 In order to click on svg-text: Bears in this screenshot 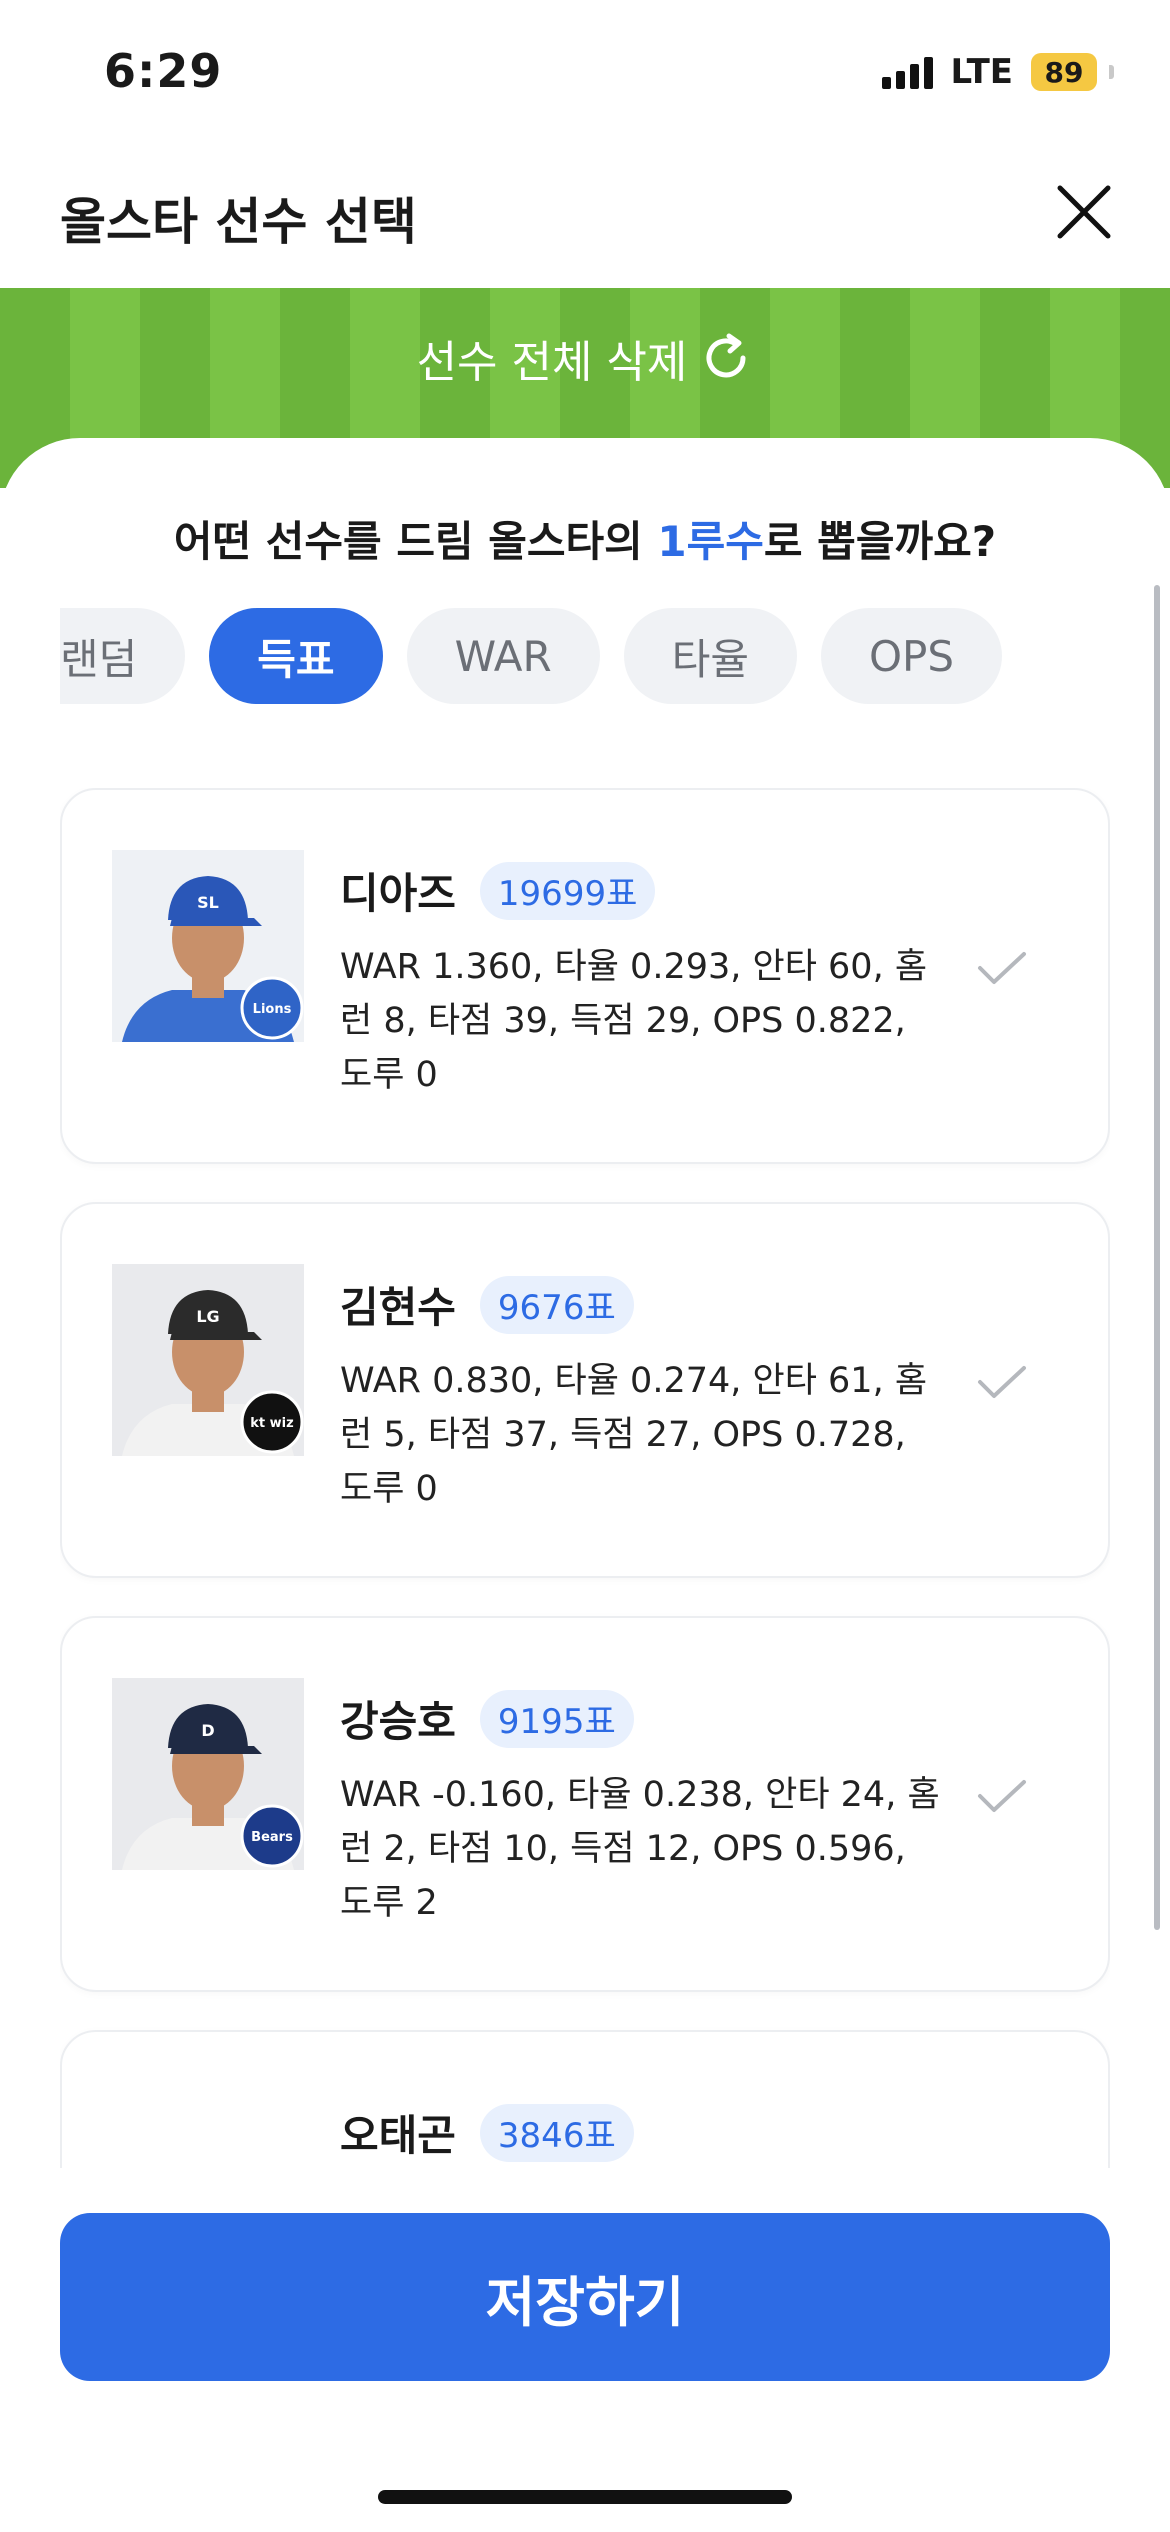, I will do `click(272, 1837)`.